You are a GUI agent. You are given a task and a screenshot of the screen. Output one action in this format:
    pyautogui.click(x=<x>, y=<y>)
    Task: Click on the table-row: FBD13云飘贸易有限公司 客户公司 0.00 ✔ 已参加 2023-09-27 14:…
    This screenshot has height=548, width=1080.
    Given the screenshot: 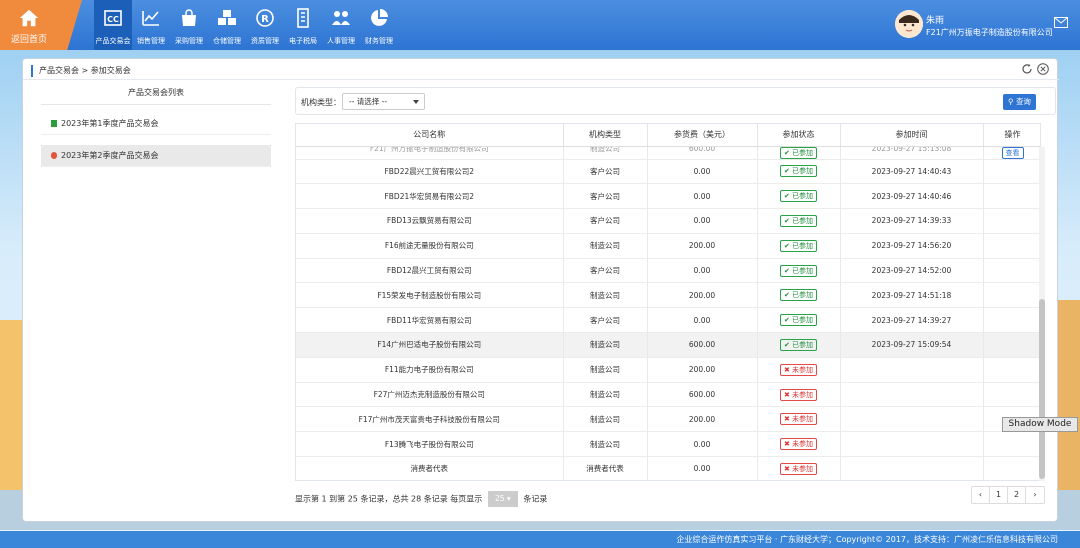 What is the action you would take?
    pyautogui.click(x=668, y=221)
    